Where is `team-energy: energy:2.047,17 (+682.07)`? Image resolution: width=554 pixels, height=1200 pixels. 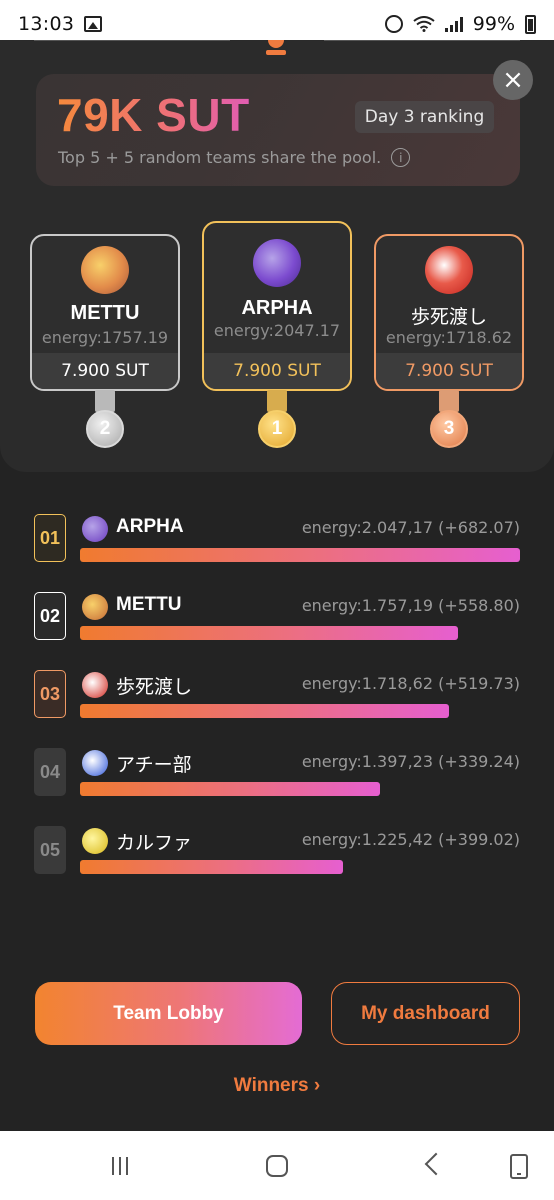 team-energy: energy:2.047,17 (+682.07) is located at coordinates (410, 527).